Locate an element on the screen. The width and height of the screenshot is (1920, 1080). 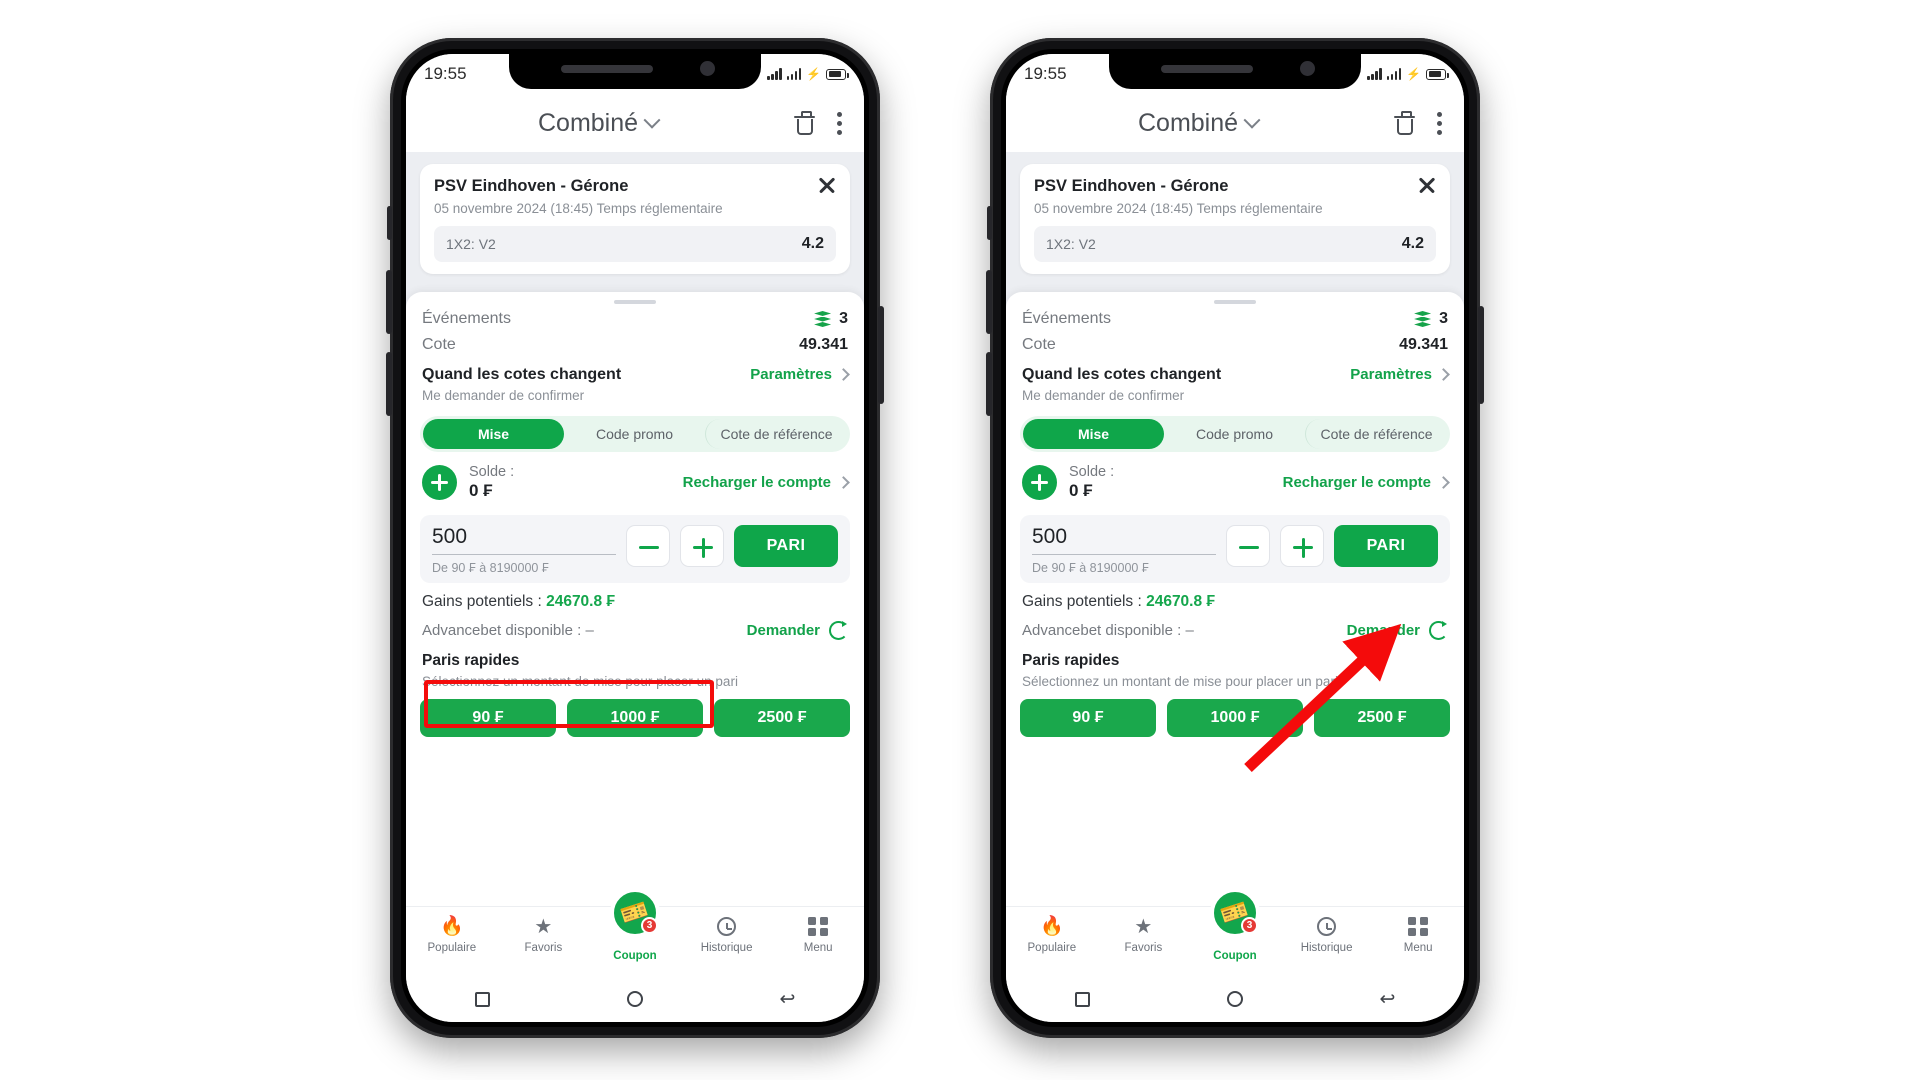
tab-cote-reference: Cote de référence is located at coordinates (776, 434).